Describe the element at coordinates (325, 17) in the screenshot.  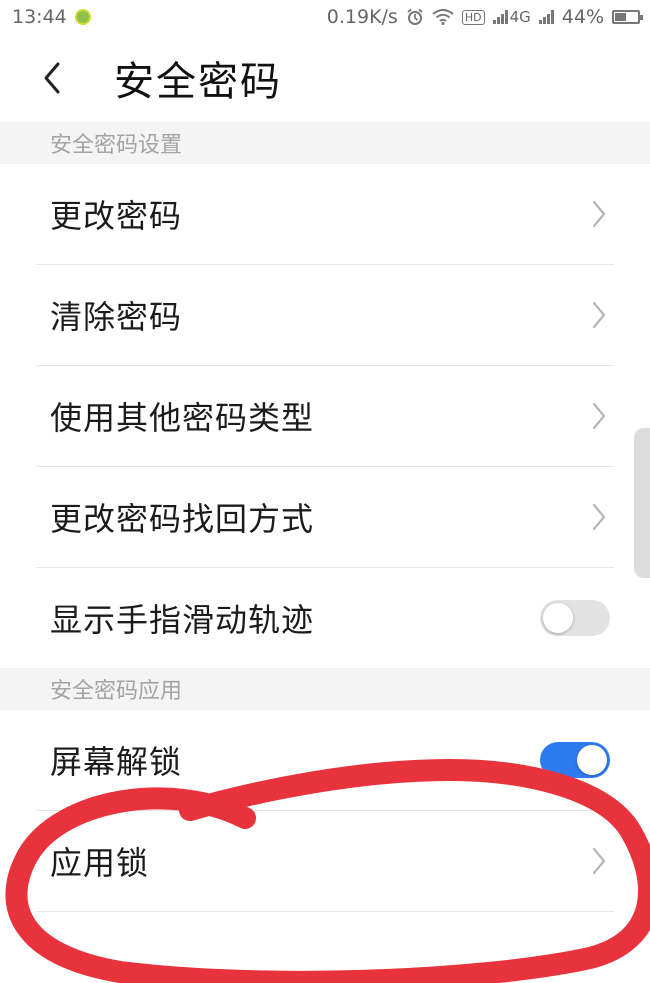
I see `status-bar: 13:44 0.19K/s HD 4G 44%` at that location.